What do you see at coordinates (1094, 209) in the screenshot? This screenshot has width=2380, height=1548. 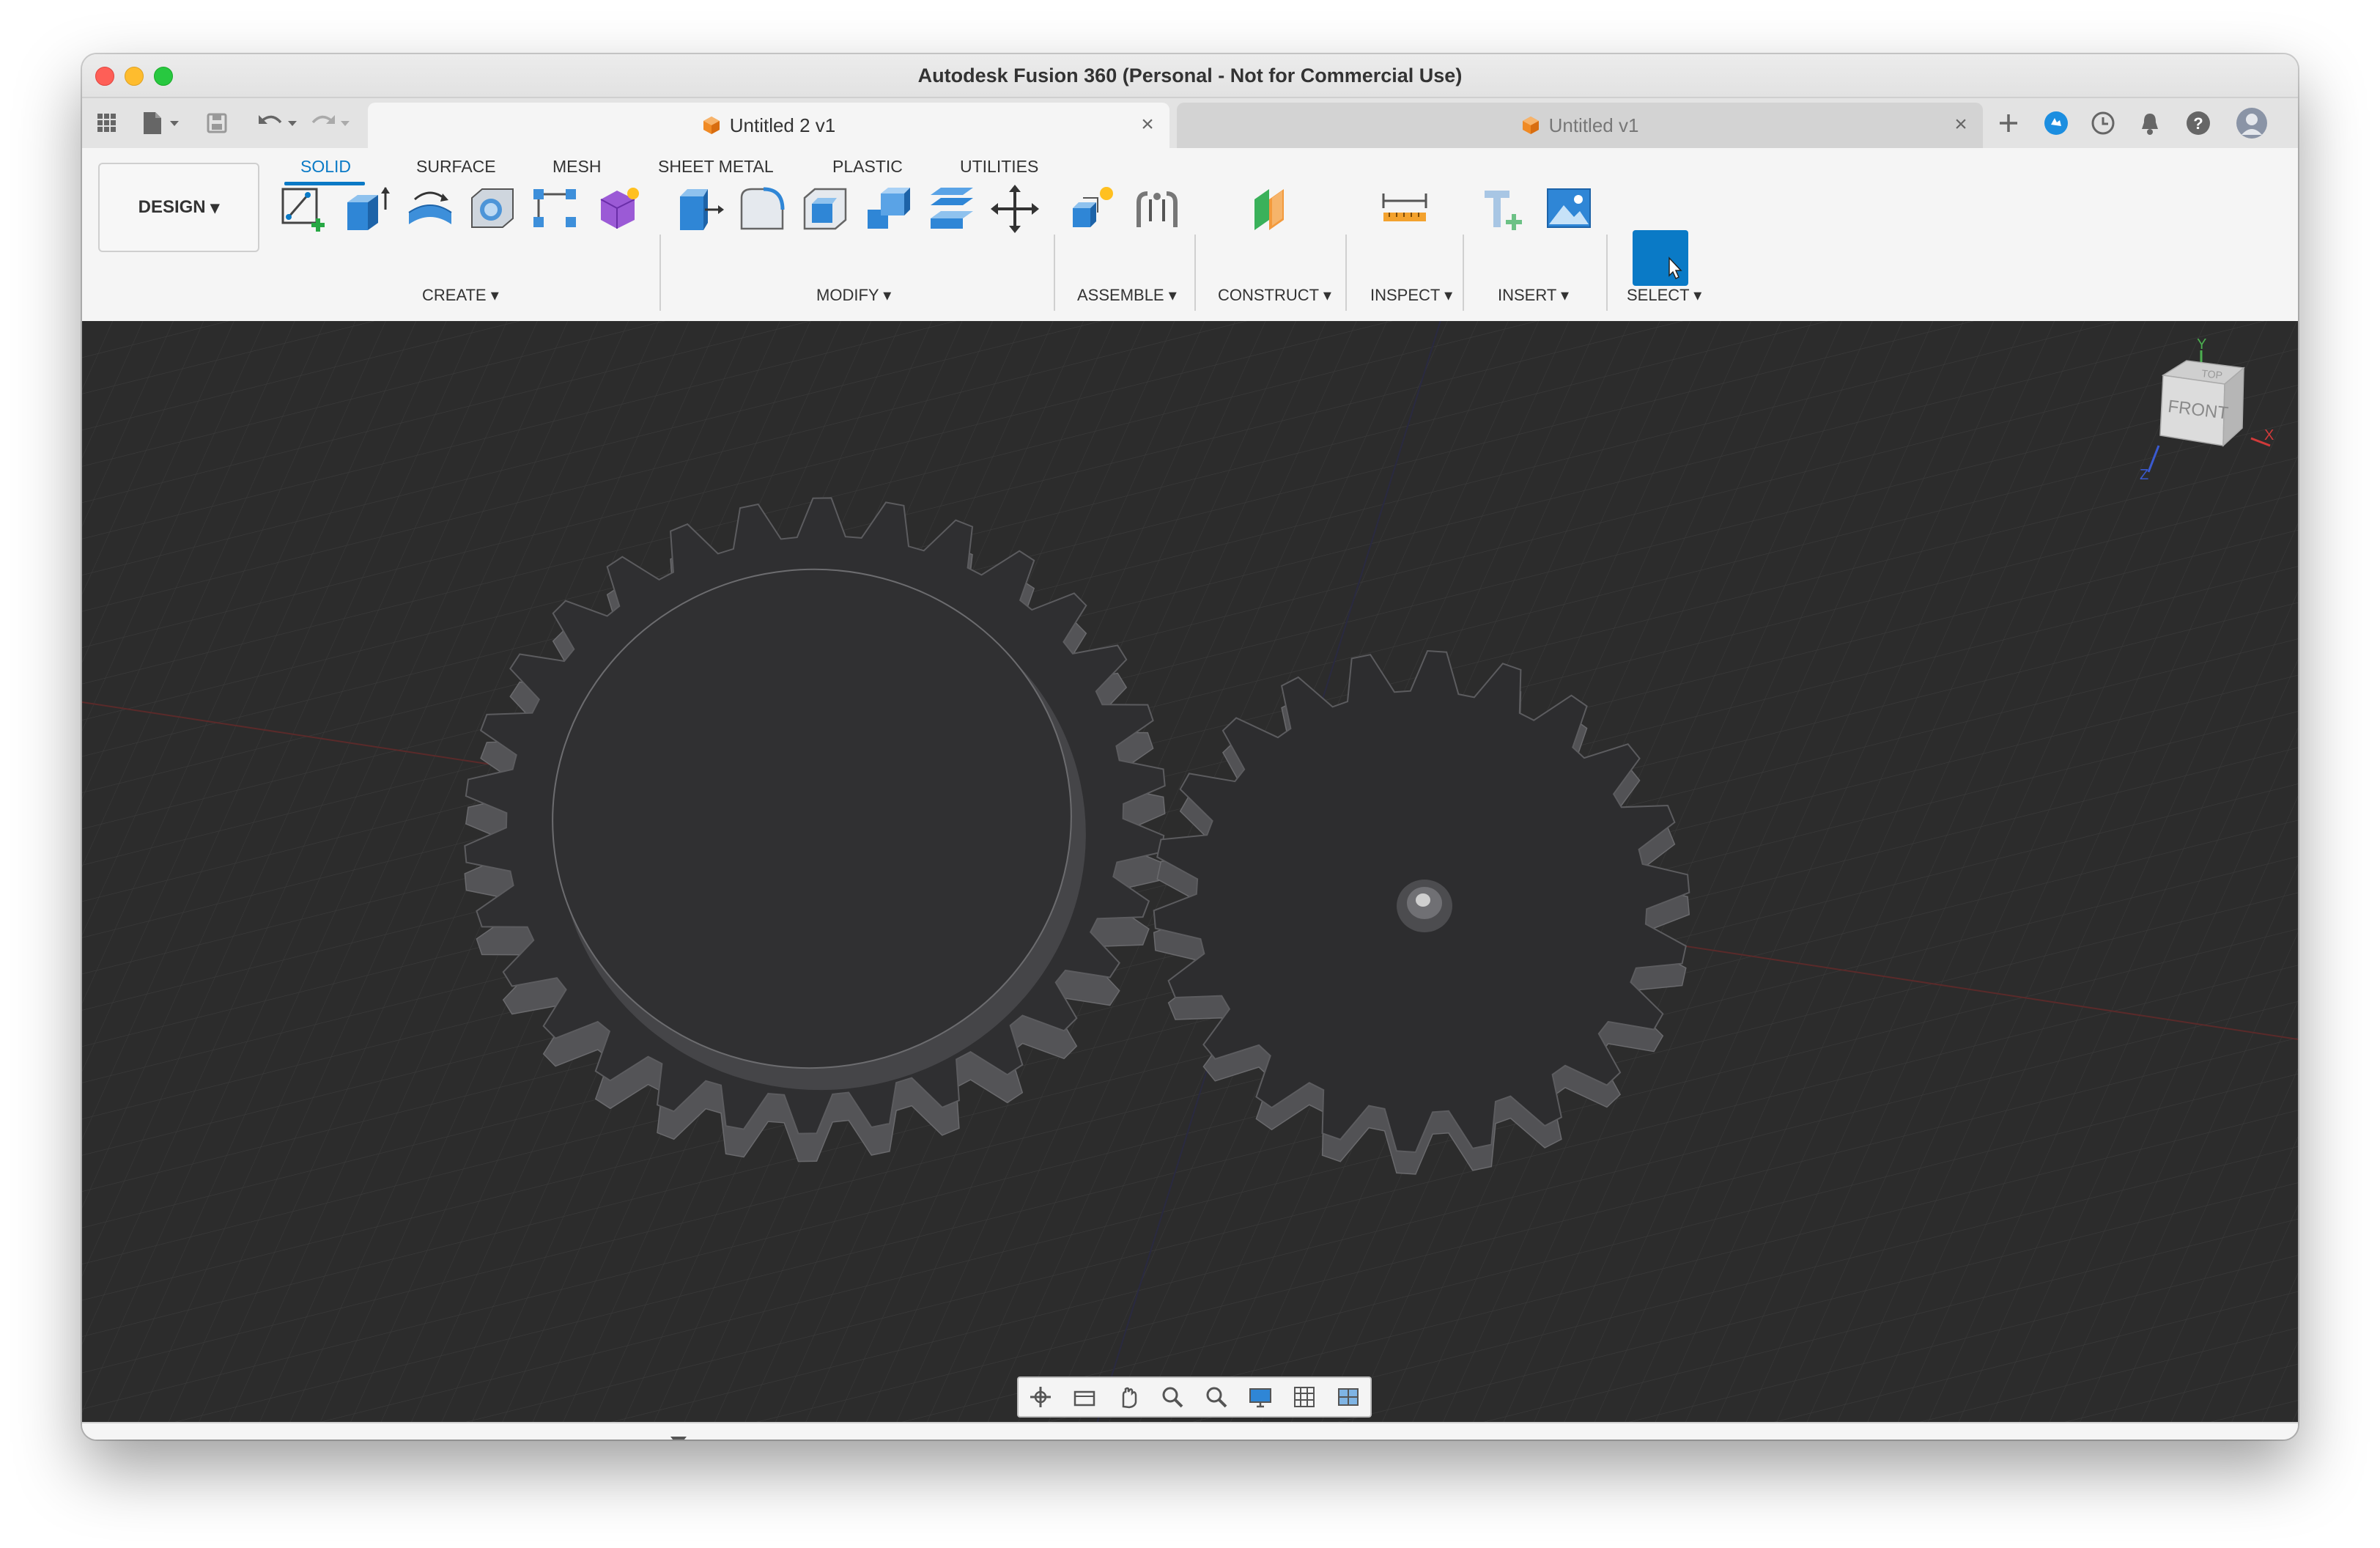 I see `new-component-icon` at bounding box center [1094, 209].